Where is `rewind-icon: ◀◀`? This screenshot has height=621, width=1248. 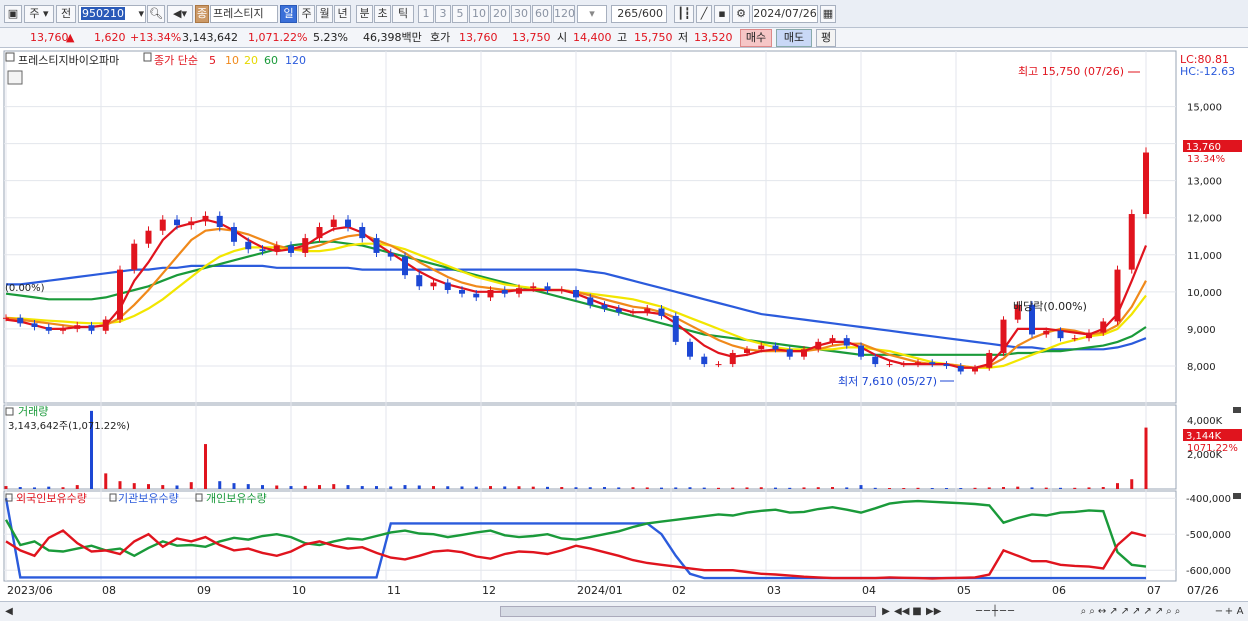 rewind-icon: ◀◀ is located at coordinates (901, 611).